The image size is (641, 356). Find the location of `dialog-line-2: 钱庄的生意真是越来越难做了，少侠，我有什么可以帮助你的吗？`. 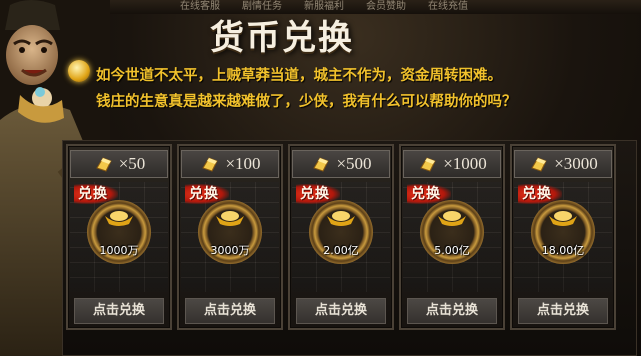

dialog-line-2: 钱庄的生意真是越来越难做了，少侠，我有什么可以帮助你的吗？ is located at coordinates (306, 101).